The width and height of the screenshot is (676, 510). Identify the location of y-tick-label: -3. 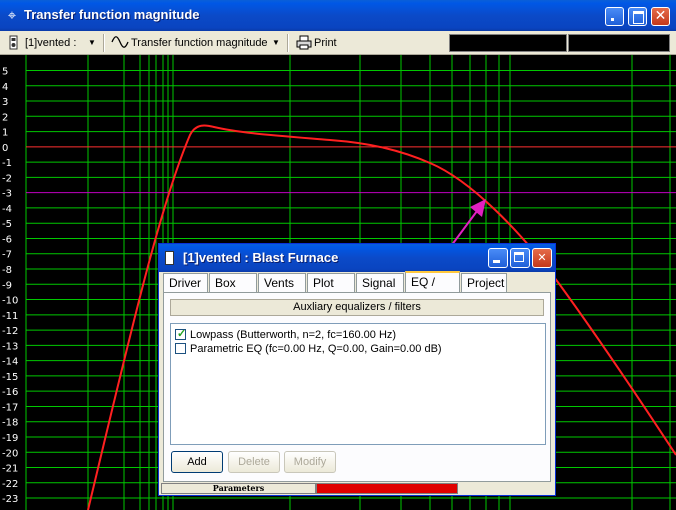
(7, 194).